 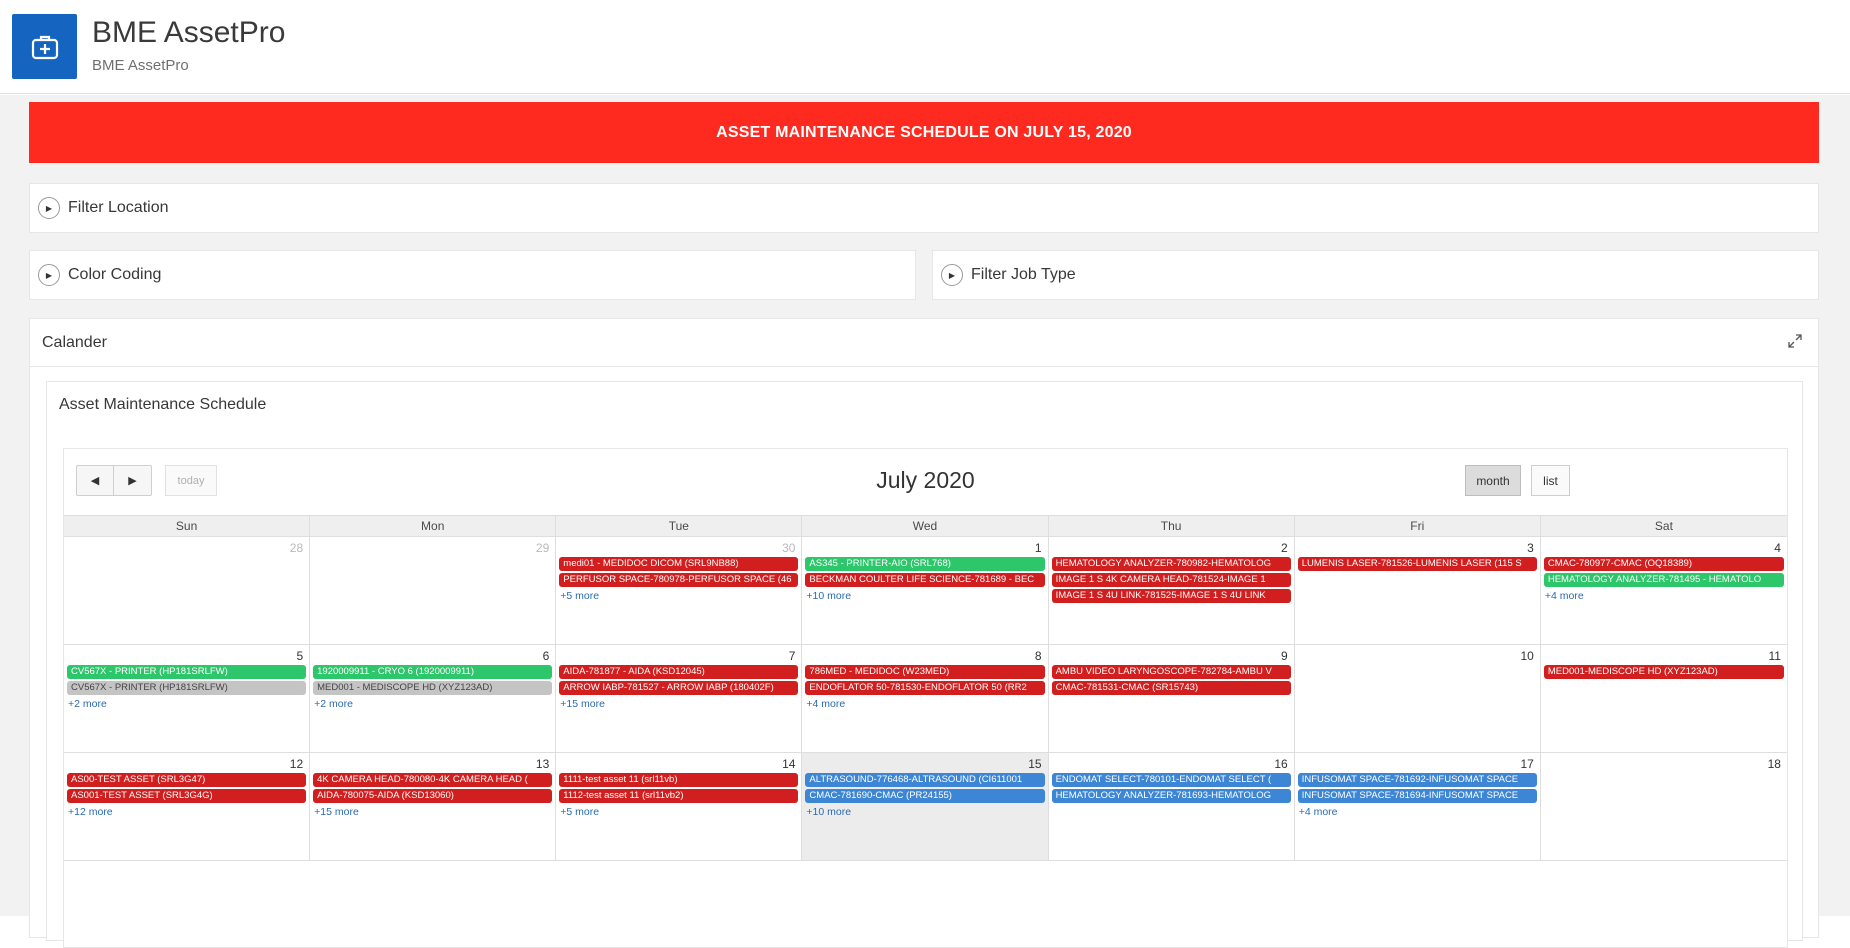 What do you see at coordinates (472, 275) in the screenshot?
I see `color-coding-toggle: ▶ Color Coding` at bounding box center [472, 275].